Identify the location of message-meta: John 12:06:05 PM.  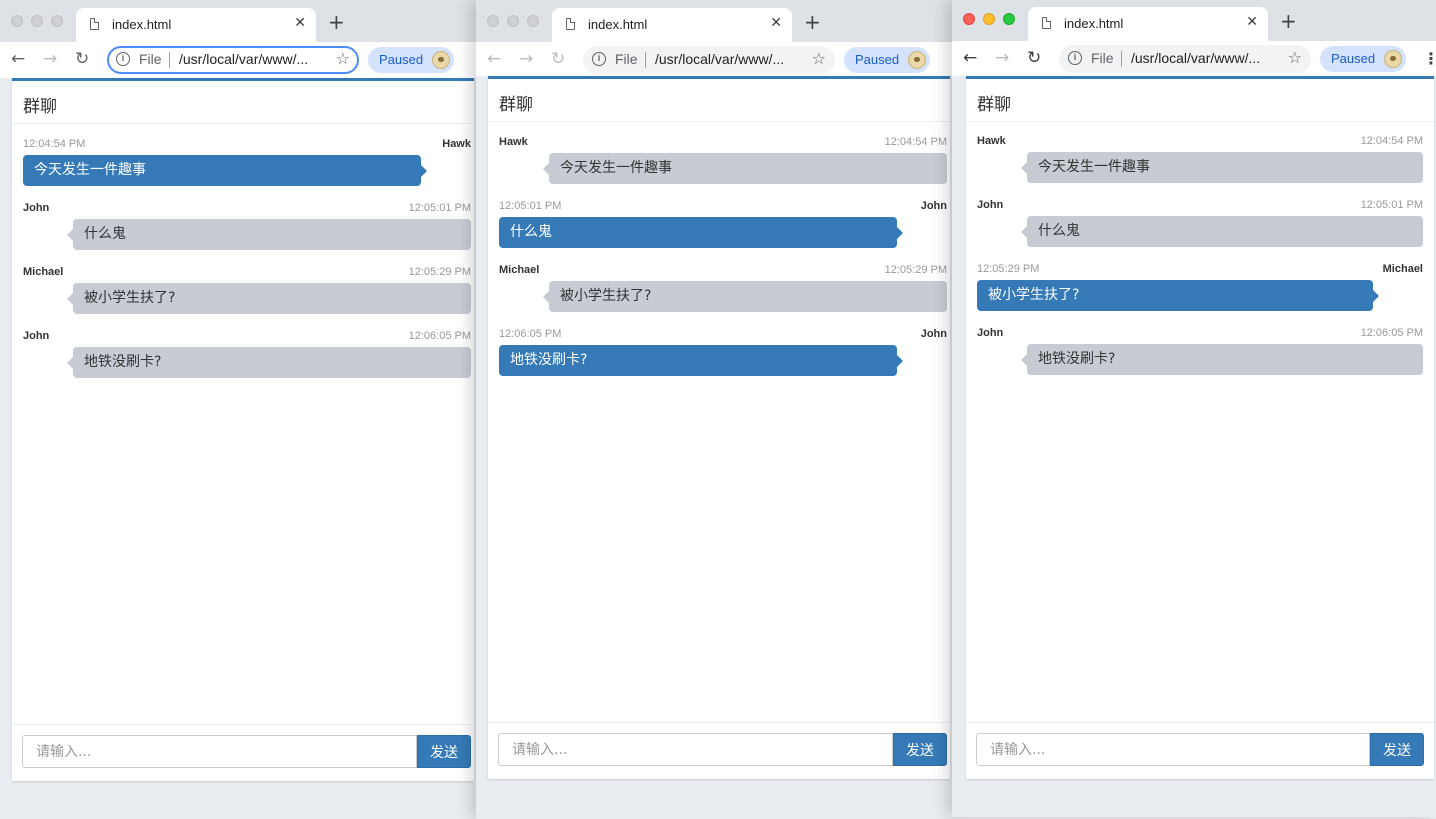
(247, 337).